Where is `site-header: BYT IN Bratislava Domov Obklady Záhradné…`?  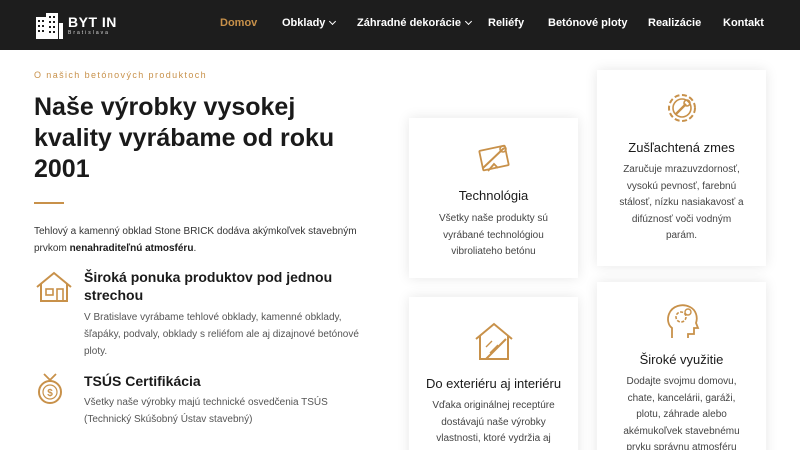 site-header: BYT IN Bratislava Domov Obklady Záhradné… is located at coordinates (400, 25).